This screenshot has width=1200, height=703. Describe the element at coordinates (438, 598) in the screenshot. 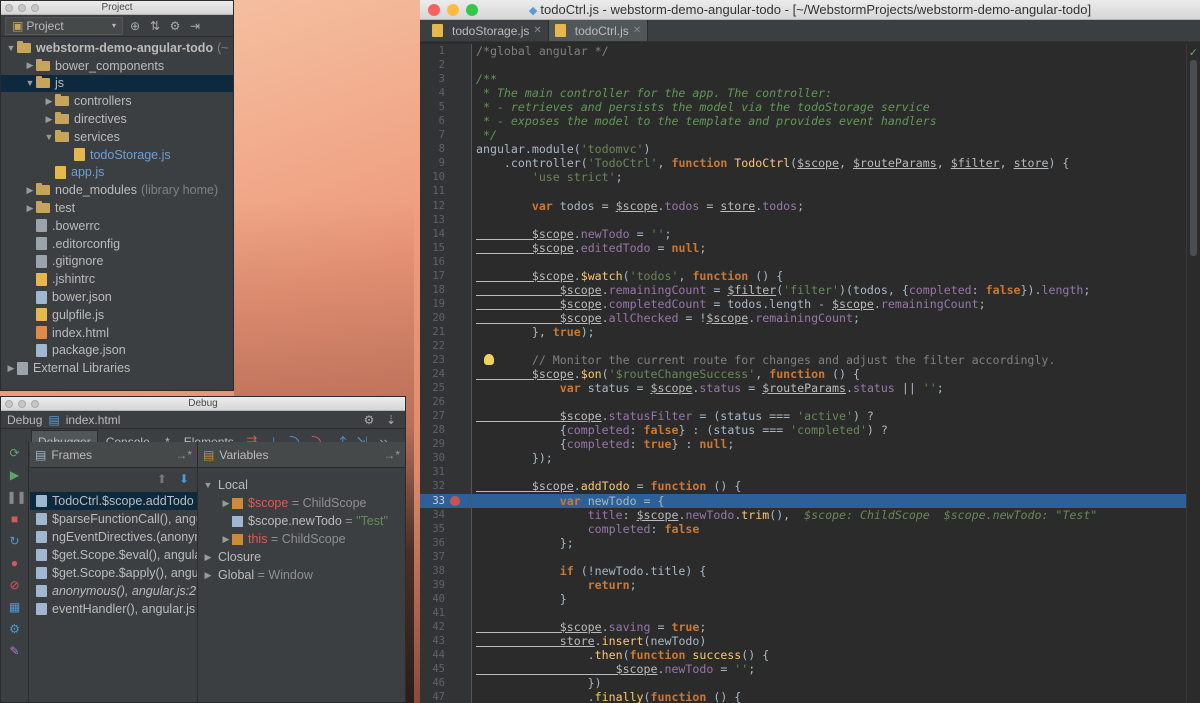

I see `line-number: 40` at that location.